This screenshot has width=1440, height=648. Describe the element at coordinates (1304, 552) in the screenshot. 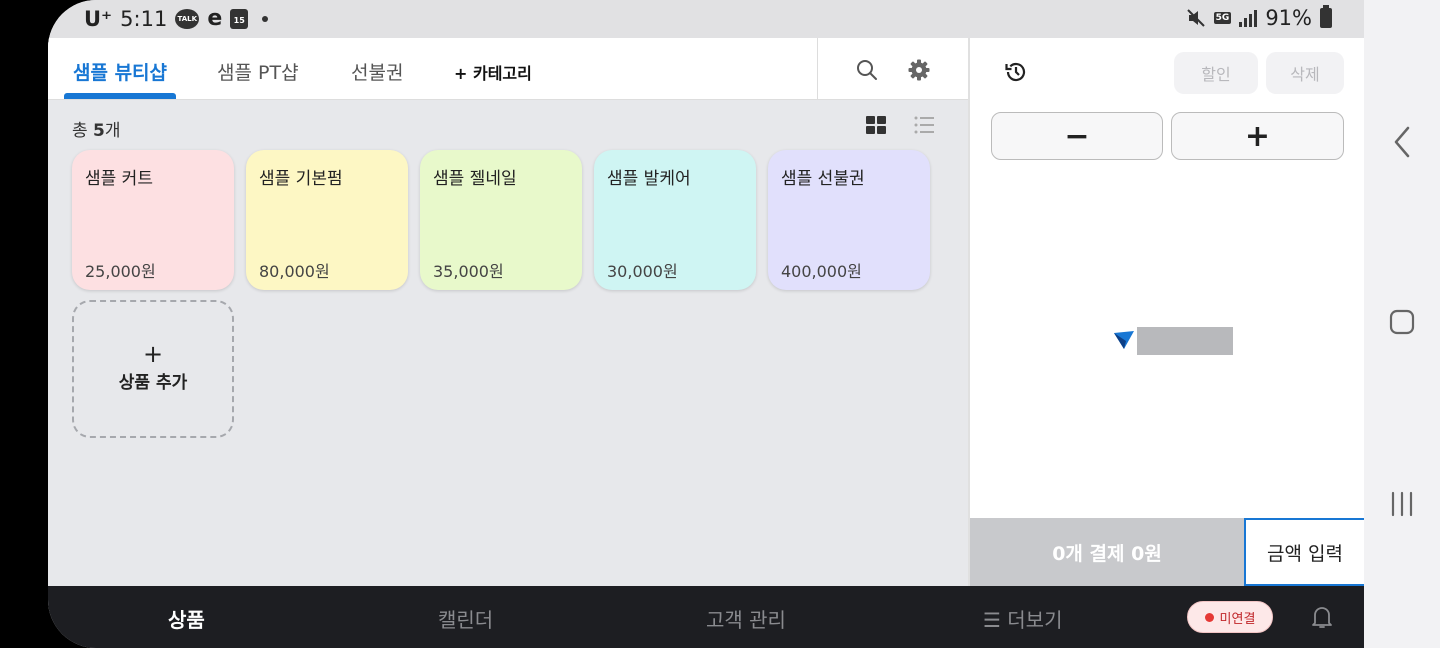

I see `amount-input-button: 금액 입력` at that location.